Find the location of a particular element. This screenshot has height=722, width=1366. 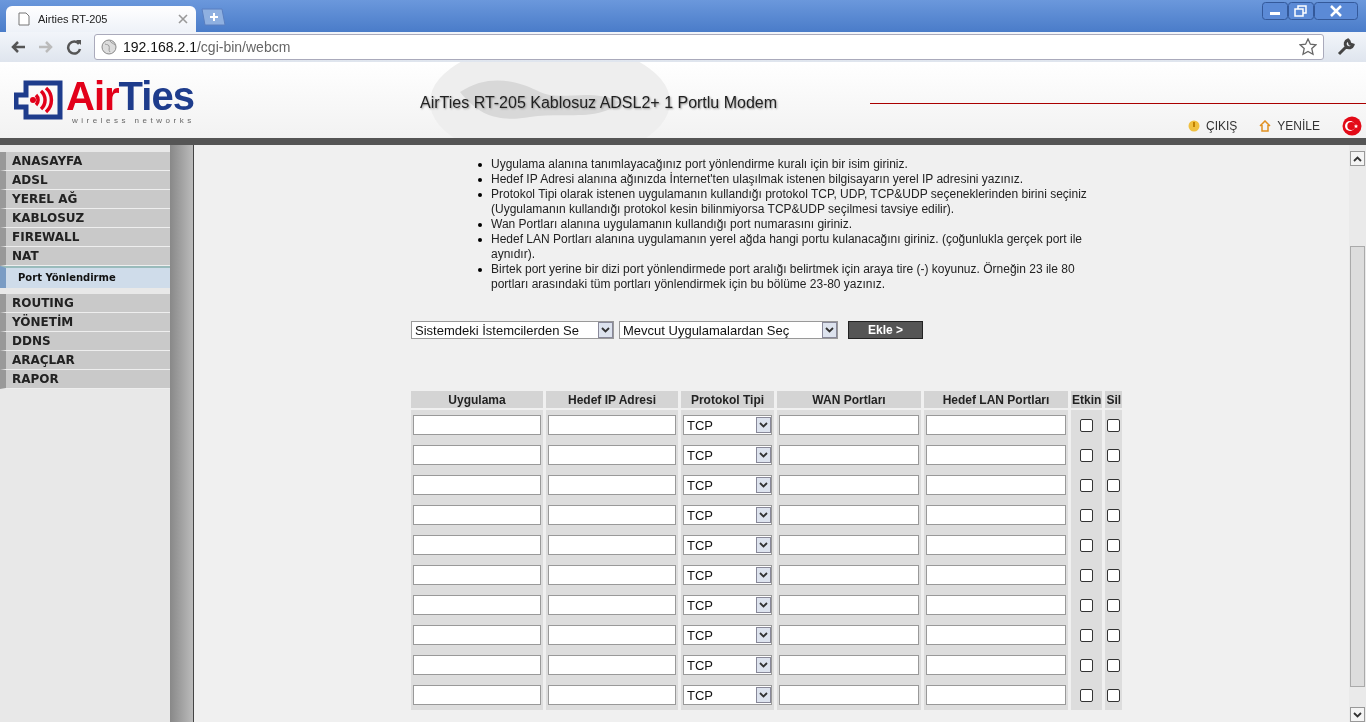

scroll-thumb is located at coordinates (1357, 466).